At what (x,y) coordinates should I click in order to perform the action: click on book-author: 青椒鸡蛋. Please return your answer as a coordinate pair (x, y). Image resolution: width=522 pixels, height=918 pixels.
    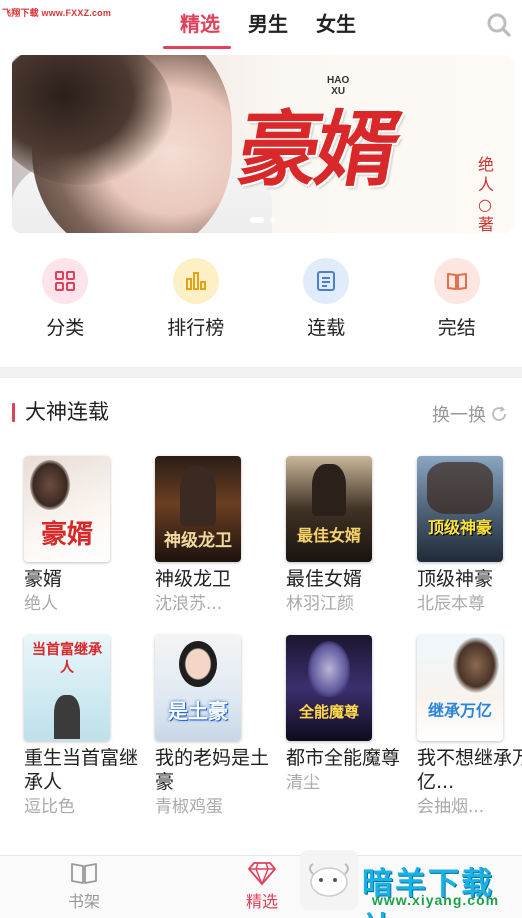
    Looking at the image, I should click on (189, 807).